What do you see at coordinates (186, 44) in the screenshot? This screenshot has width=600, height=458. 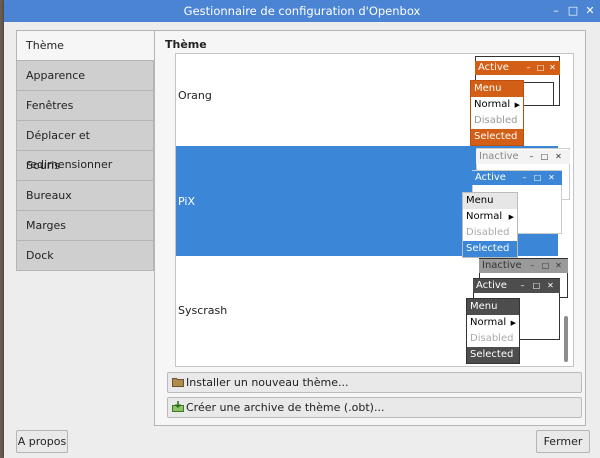 I see `section-title: Thème` at bounding box center [186, 44].